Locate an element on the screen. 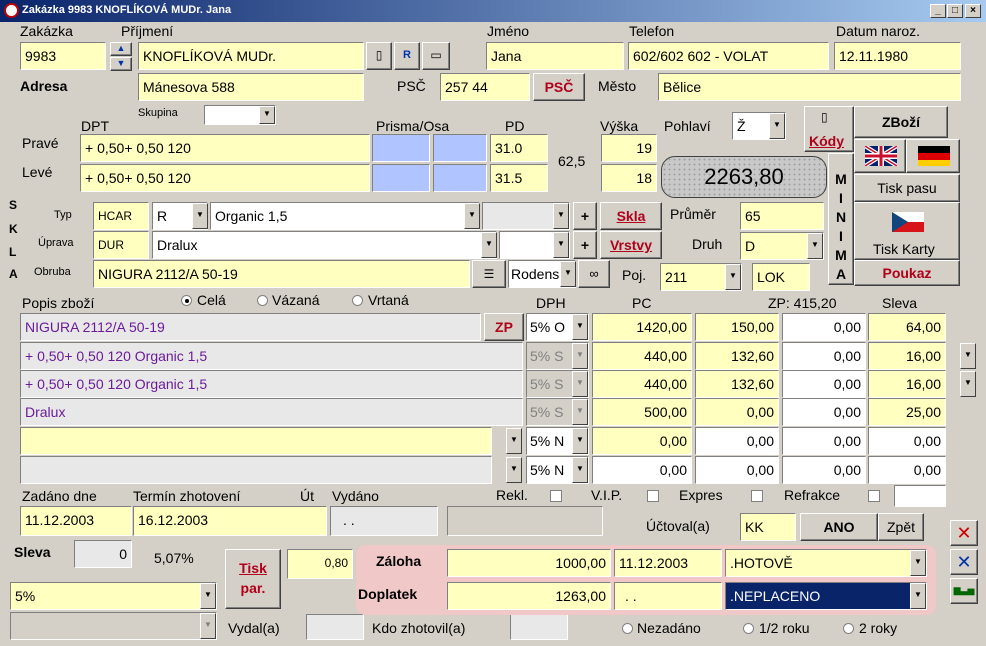 The width and height of the screenshot is (986, 646). sleva-value-field: 0 is located at coordinates (103, 554).